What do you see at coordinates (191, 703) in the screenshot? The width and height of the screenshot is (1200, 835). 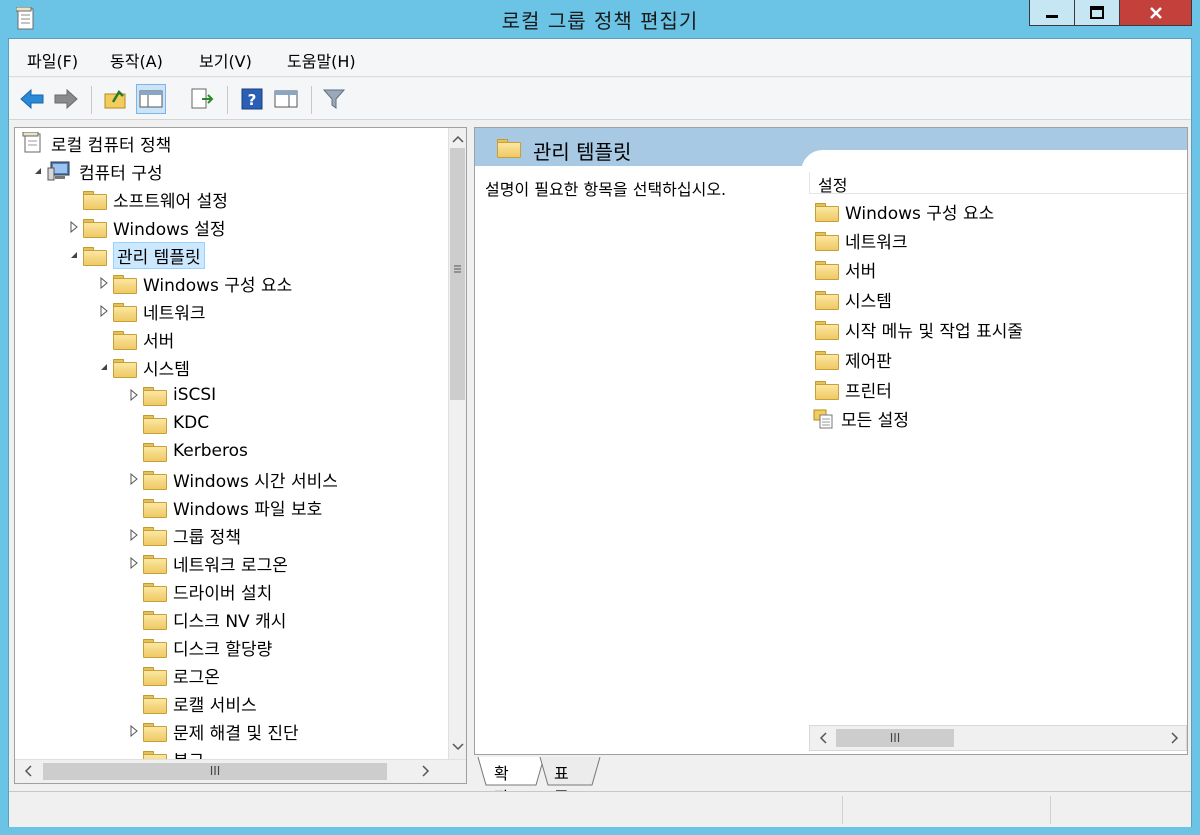 I see `tree-item-local-services: 로캘 서비스` at bounding box center [191, 703].